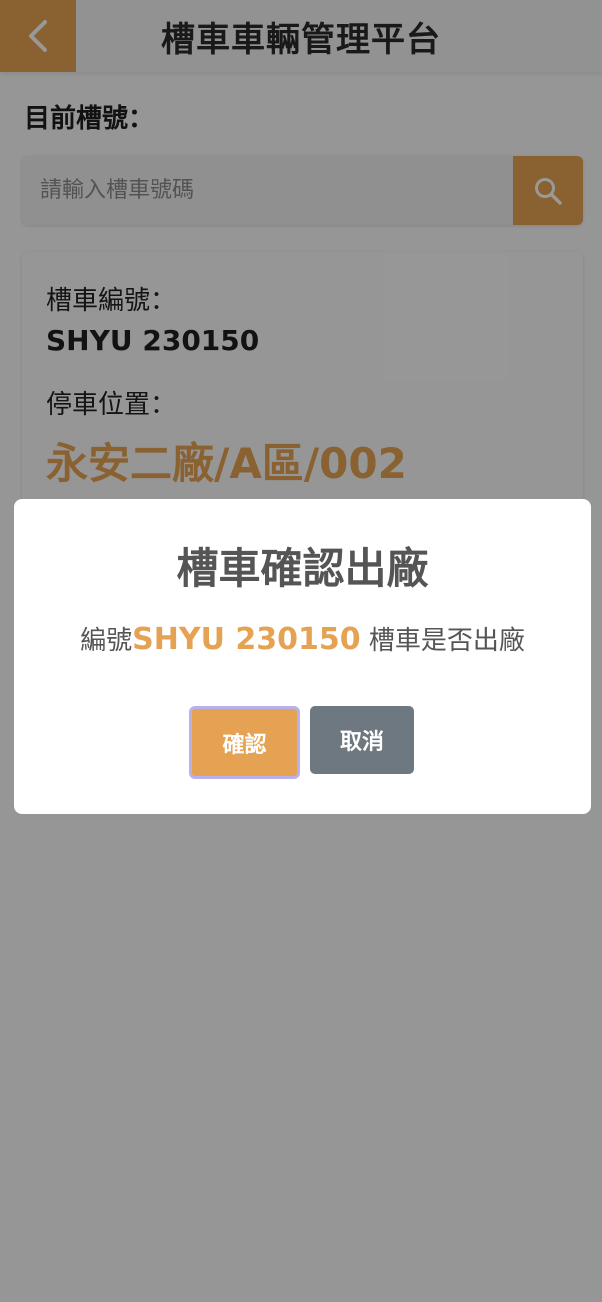 The image size is (602, 1302). Describe the element at coordinates (244, 742) in the screenshot. I see `confirm-button: 確認` at that location.